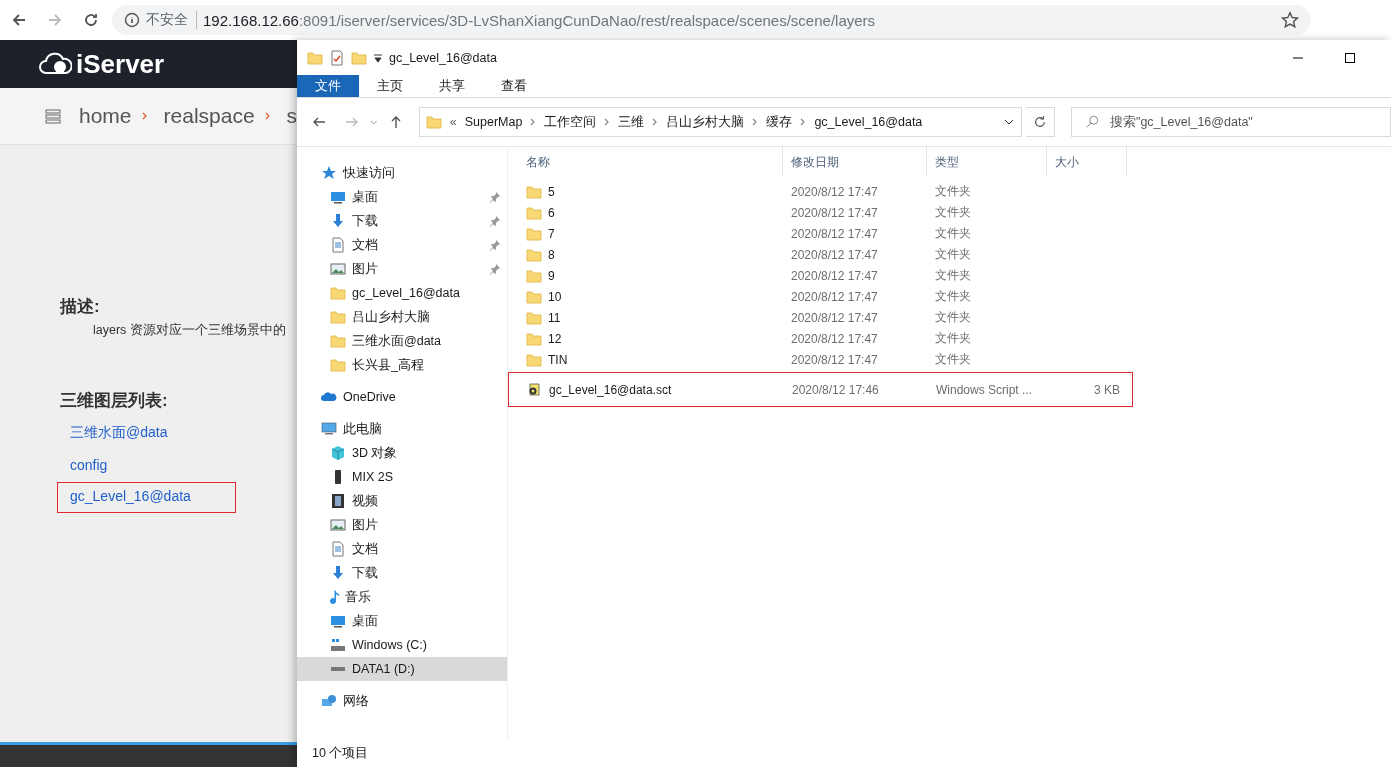 Image resolution: width=1391 pixels, height=767 pixels. I want to click on url-host: 192.168.12.66, so click(251, 20).